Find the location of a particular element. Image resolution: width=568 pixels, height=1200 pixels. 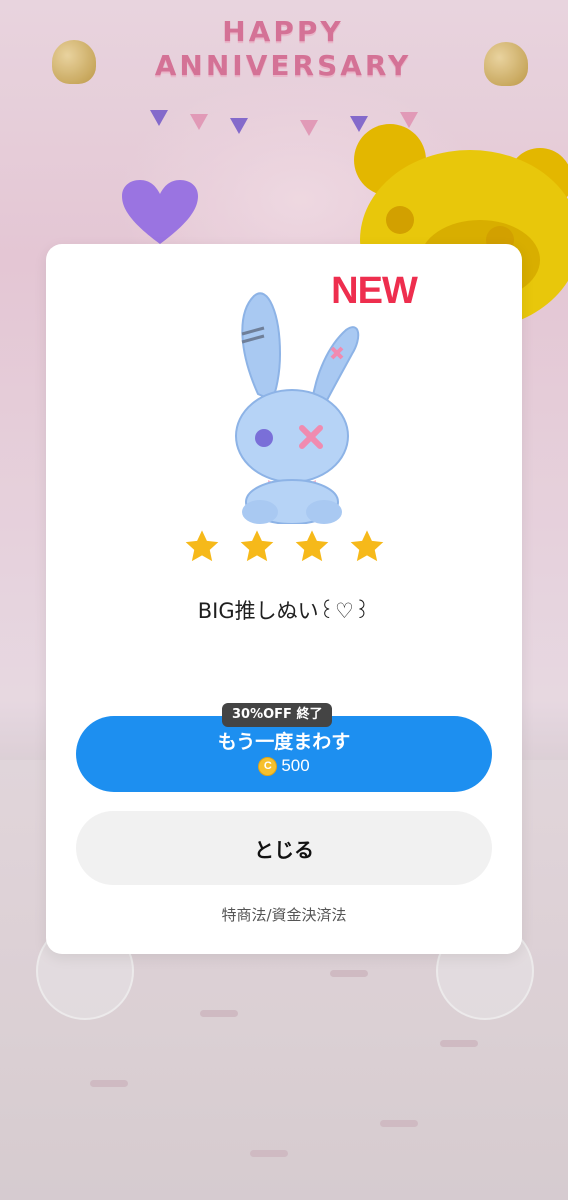

close-label: とじる is located at coordinates (284, 850).